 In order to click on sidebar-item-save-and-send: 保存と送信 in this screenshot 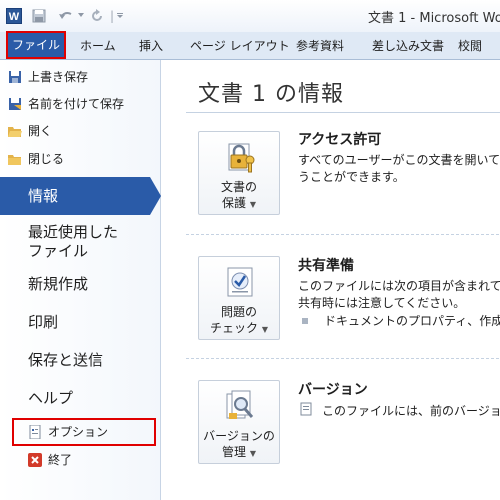, I will do `click(65, 360)`.